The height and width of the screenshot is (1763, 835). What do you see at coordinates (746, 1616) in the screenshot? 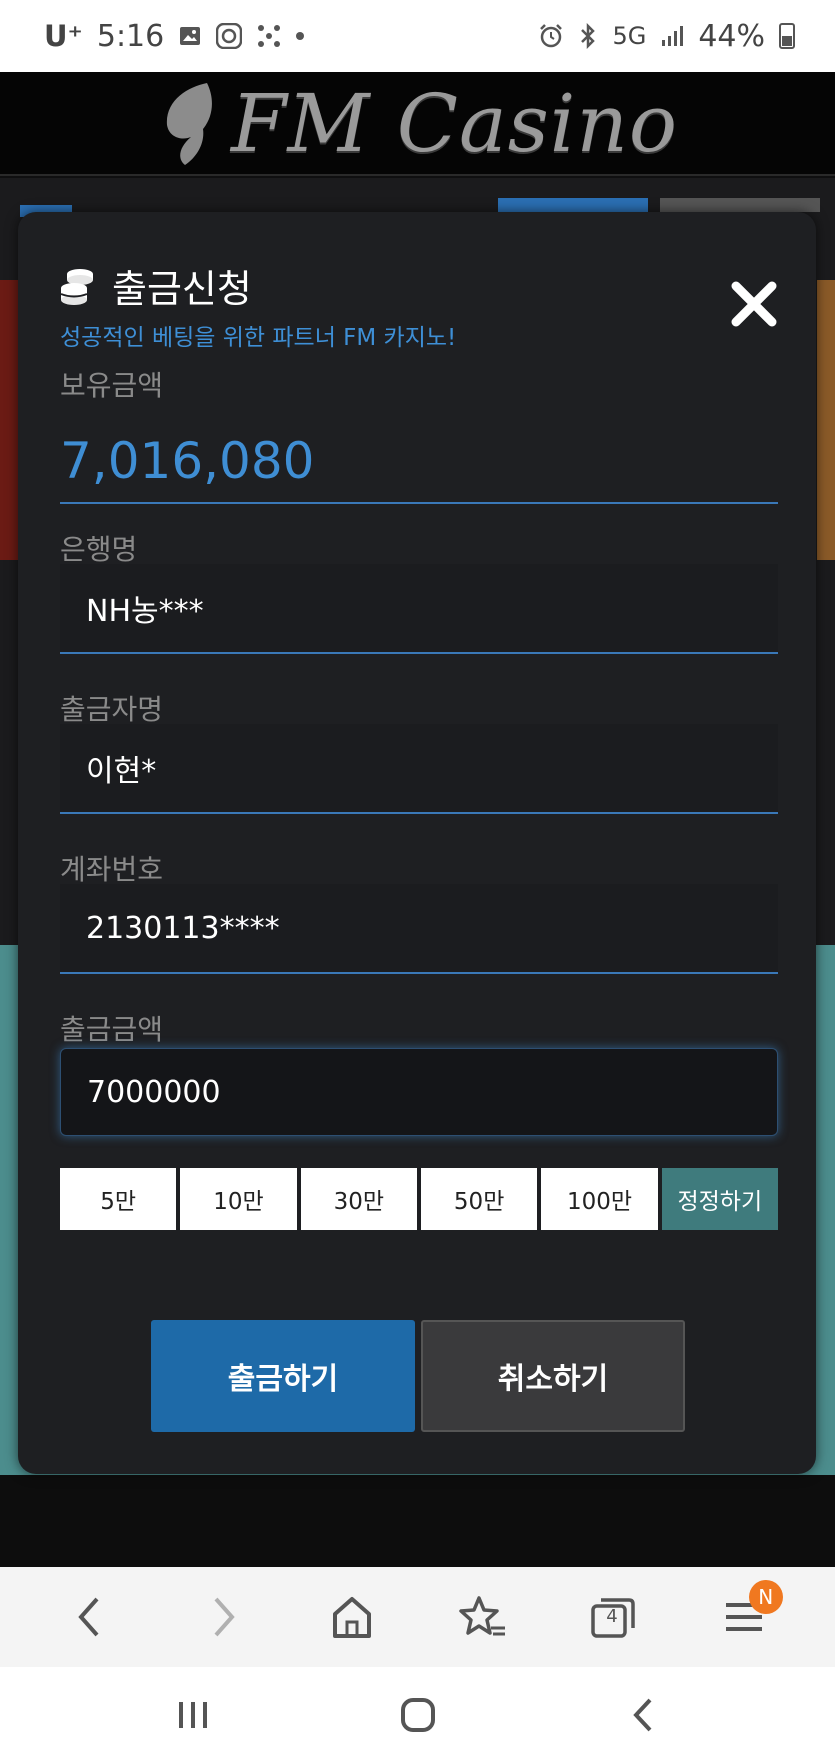
I see `menu-button: N` at bounding box center [746, 1616].